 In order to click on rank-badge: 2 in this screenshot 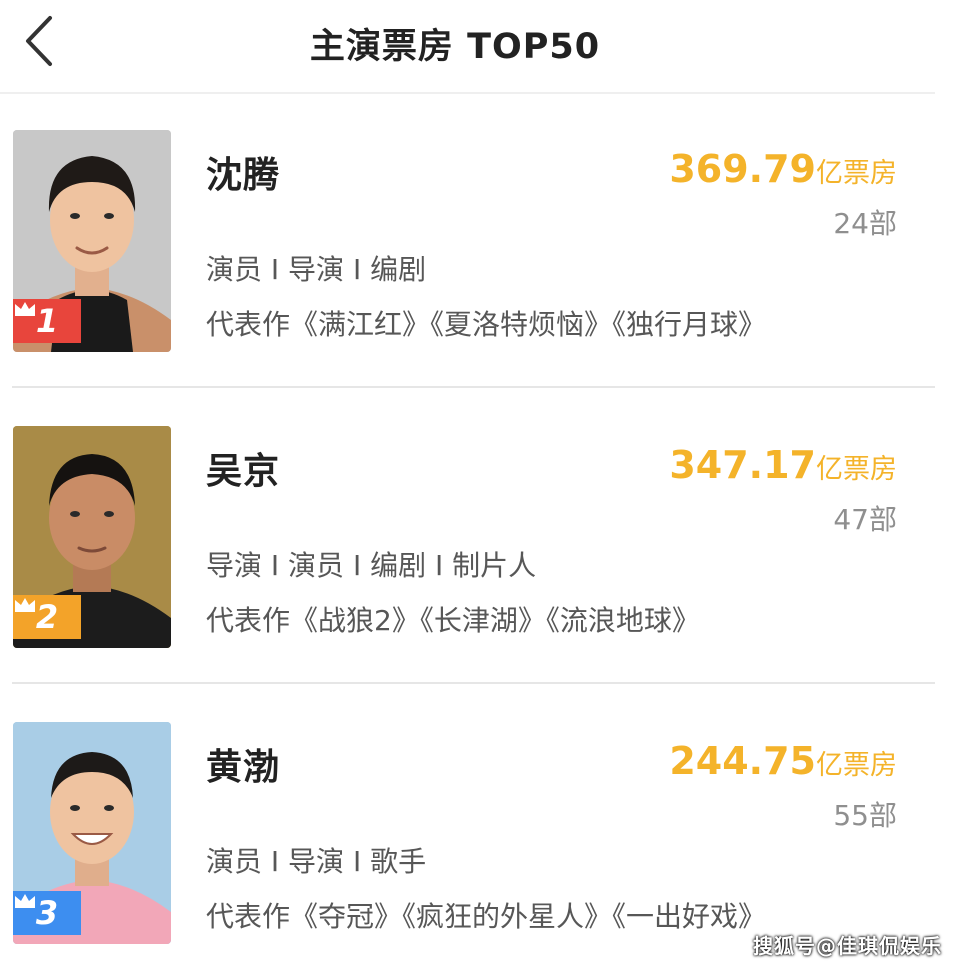, I will do `click(47, 617)`.